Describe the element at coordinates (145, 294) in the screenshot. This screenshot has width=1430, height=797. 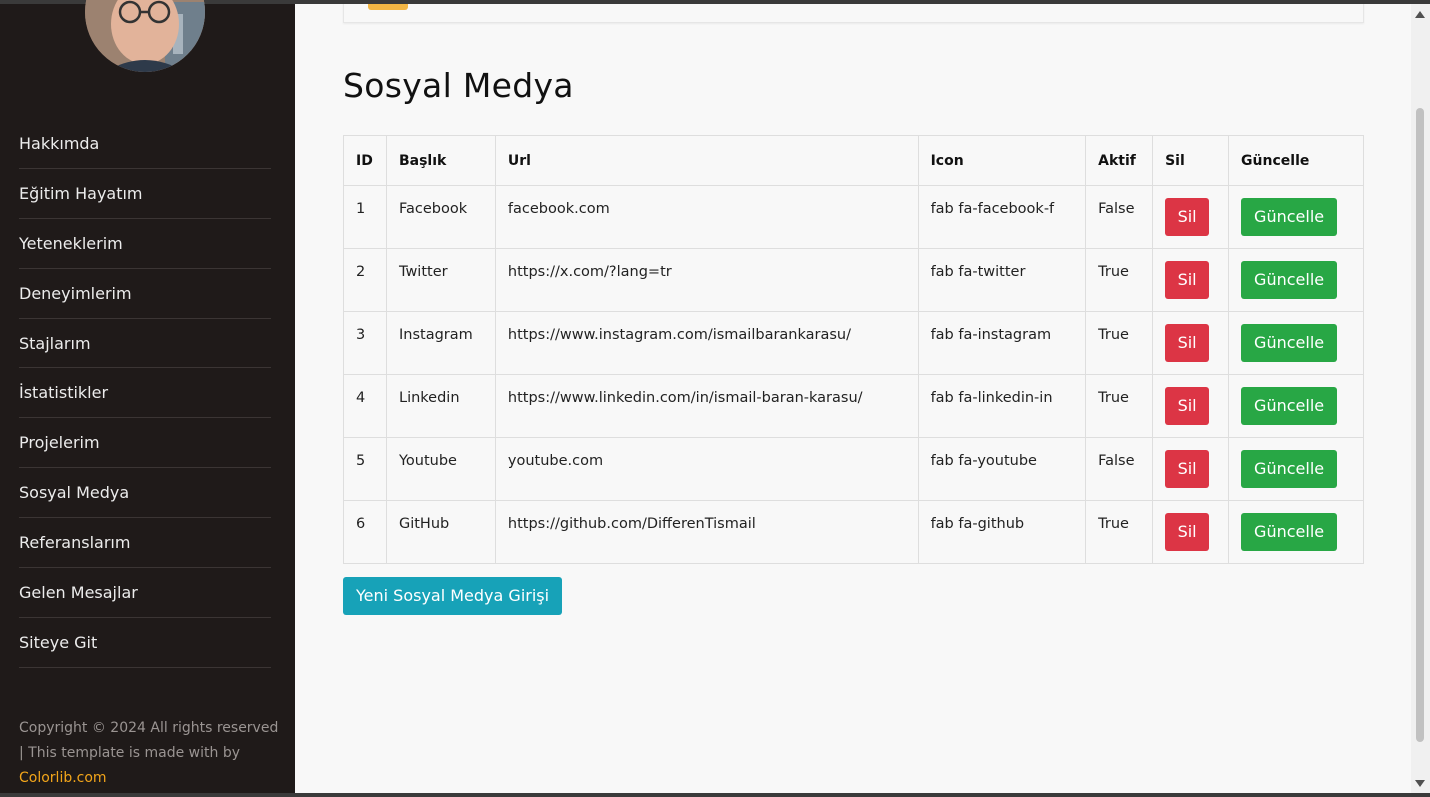
I see `nav-item-deneyimler: Deneyimlerim` at that location.